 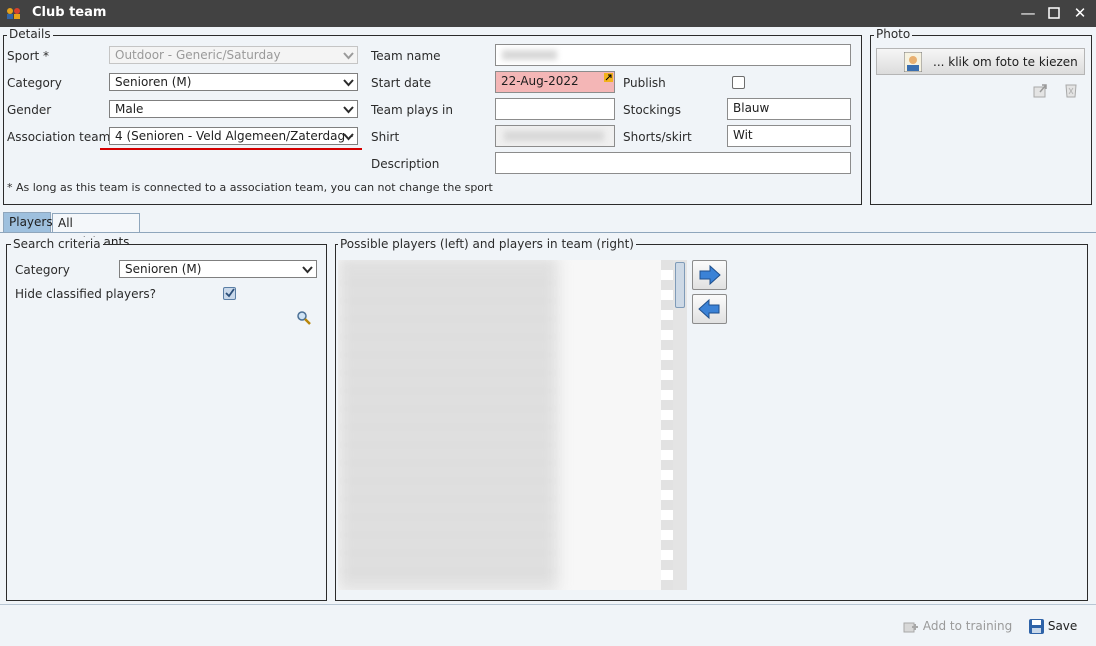 I want to click on sport-select: Outdoor - Generic/Saturday, so click(x=233, y=55).